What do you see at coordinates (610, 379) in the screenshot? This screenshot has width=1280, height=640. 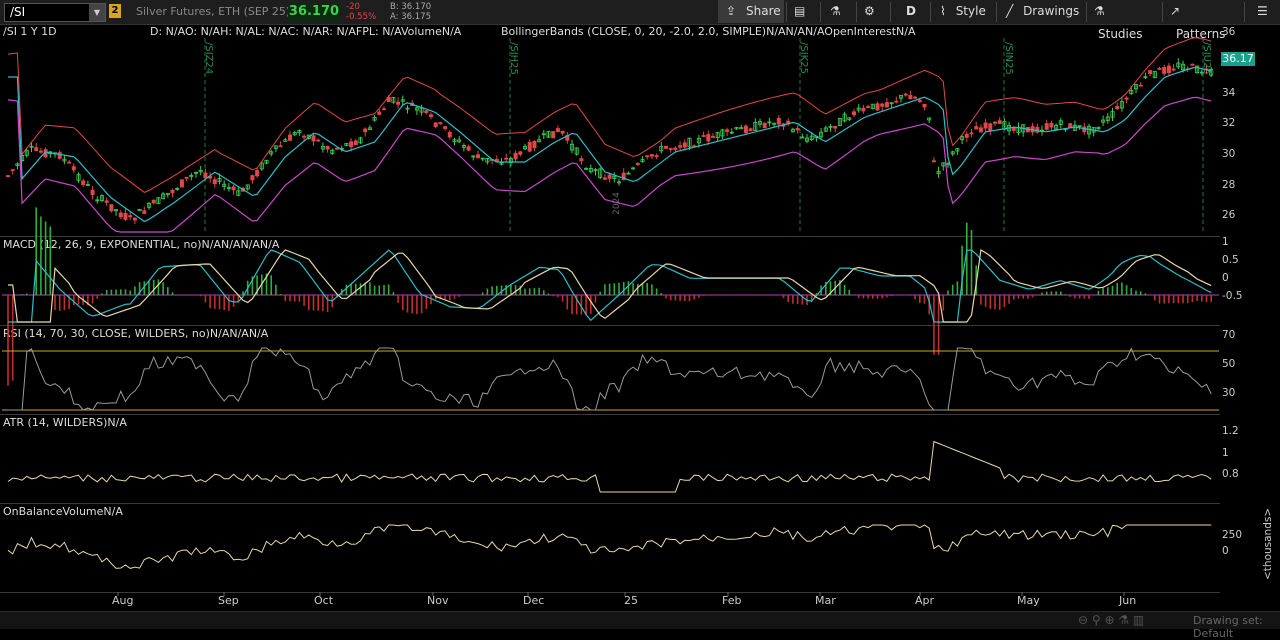 I see `rsi-line` at bounding box center [610, 379].